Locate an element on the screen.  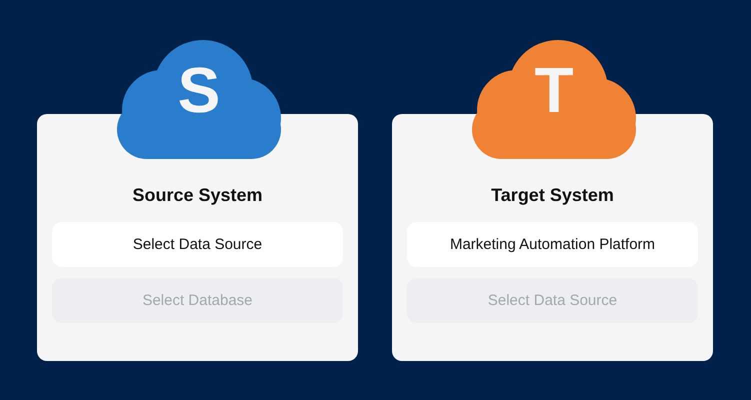
card-title: Source System is located at coordinates (197, 195).